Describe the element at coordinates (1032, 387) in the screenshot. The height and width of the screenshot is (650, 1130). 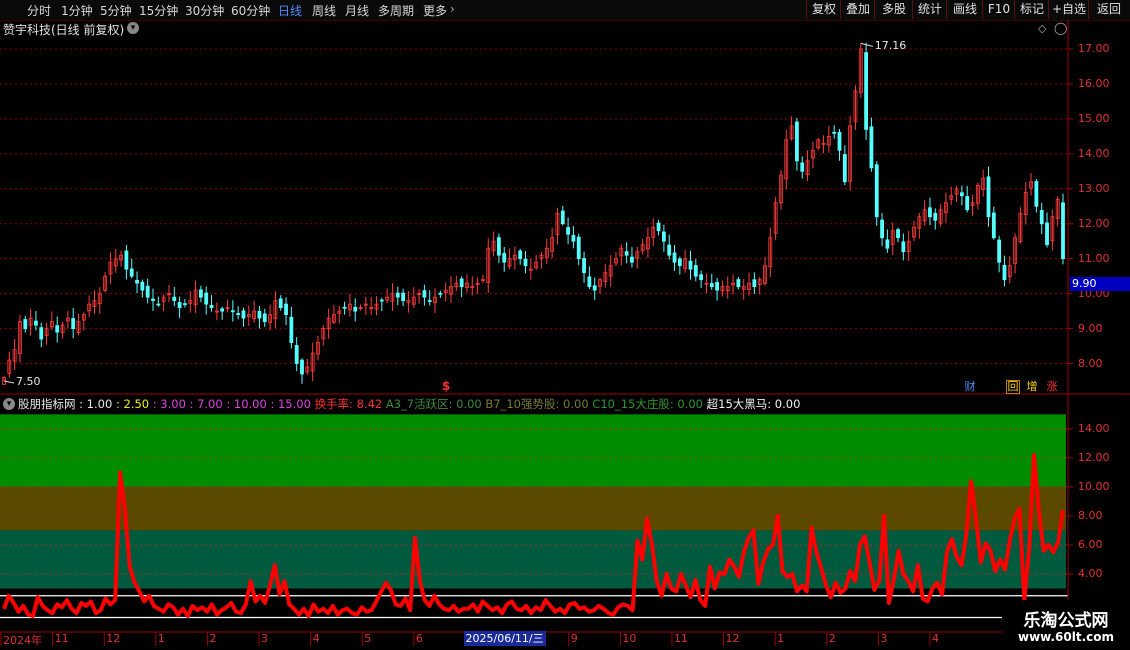
I see `increase-tag: 增` at that location.